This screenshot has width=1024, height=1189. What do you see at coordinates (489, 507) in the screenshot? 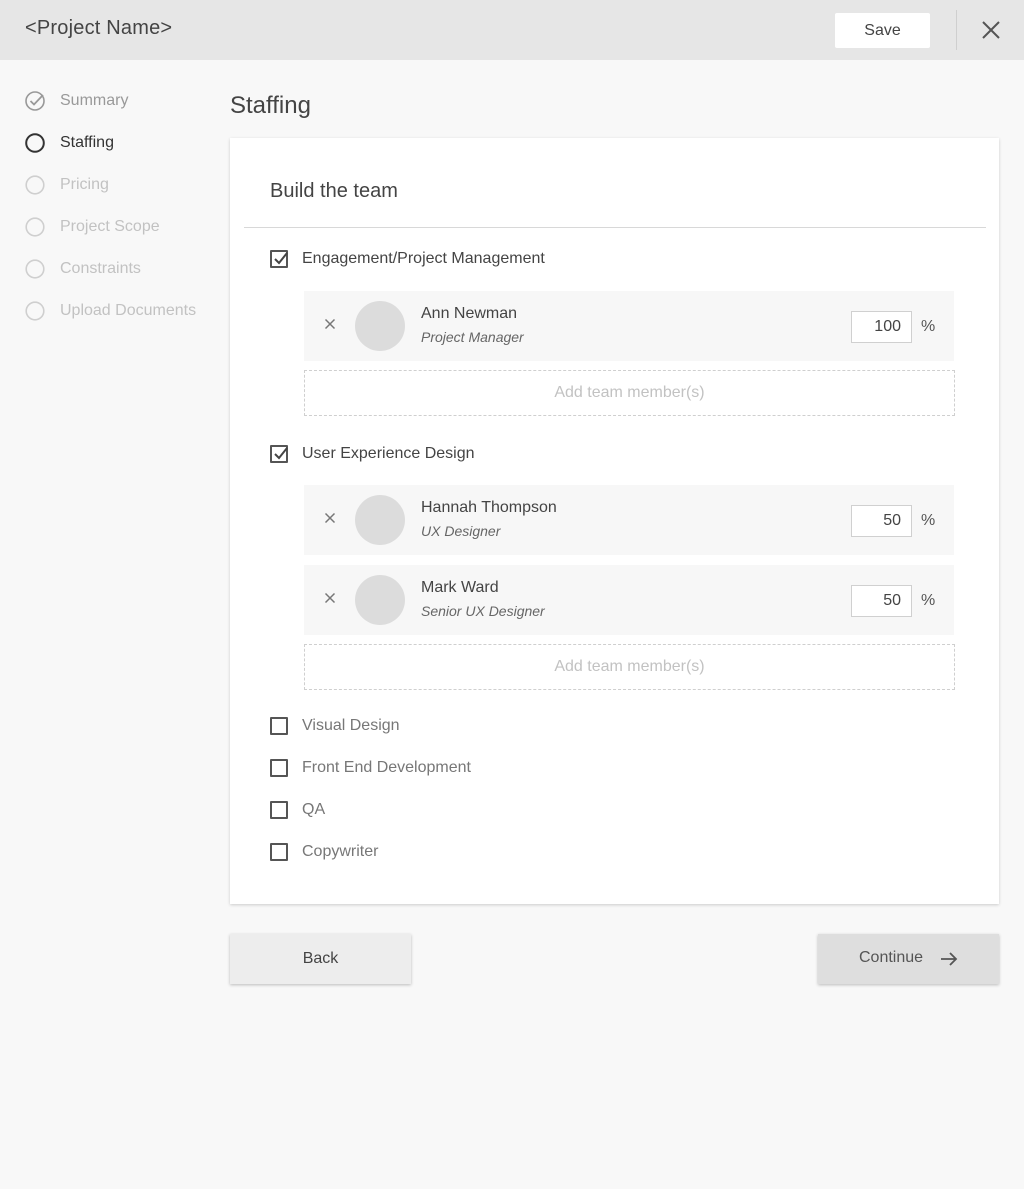
I see `member-name: Hannah Thompson` at bounding box center [489, 507].